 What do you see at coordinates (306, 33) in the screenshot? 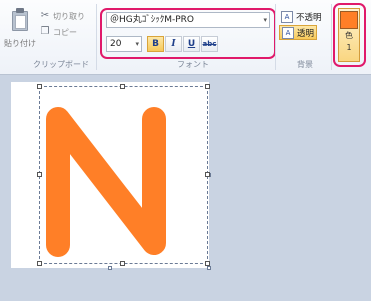
I see `transparent-label: 透明` at bounding box center [306, 33].